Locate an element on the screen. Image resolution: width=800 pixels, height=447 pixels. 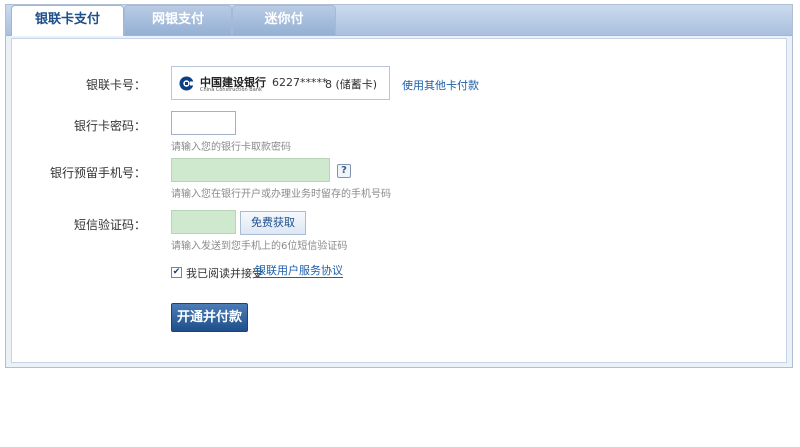
bank-name-en: China Construction Bank is located at coordinates (231, 90).